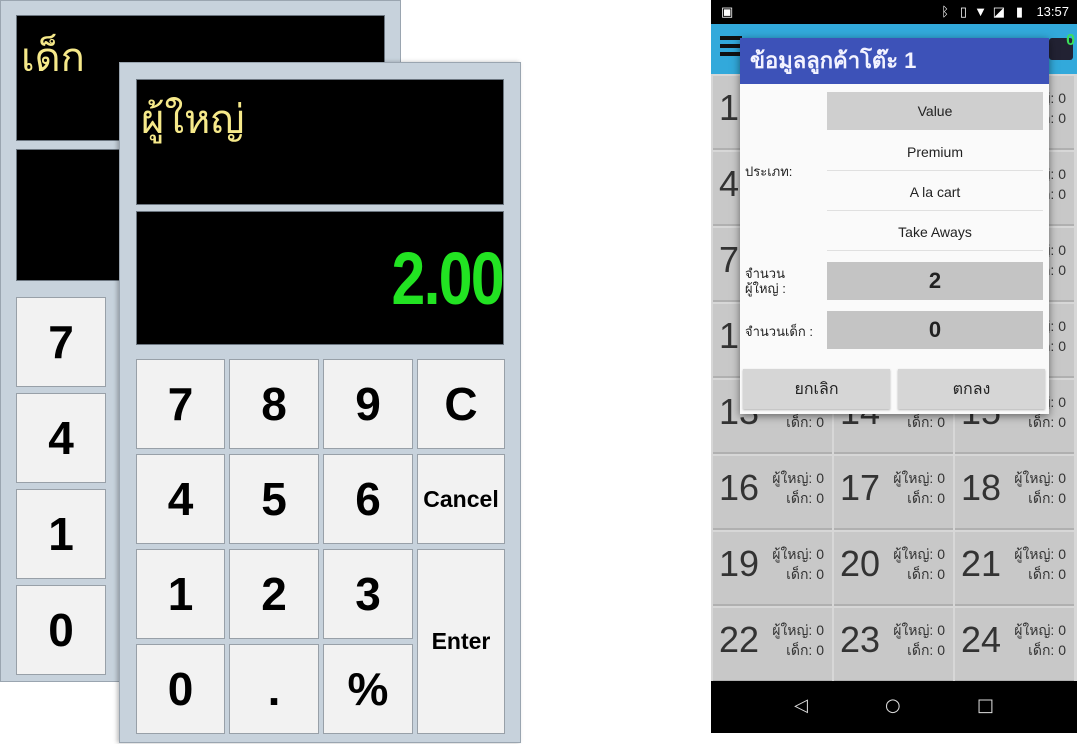 The image size is (1077, 744). Describe the element at coordinates (893, 645) in the screenshot. I see `table-tile: 23 ผู้ใหญ่: 0 เด็ก: 0` at that location.